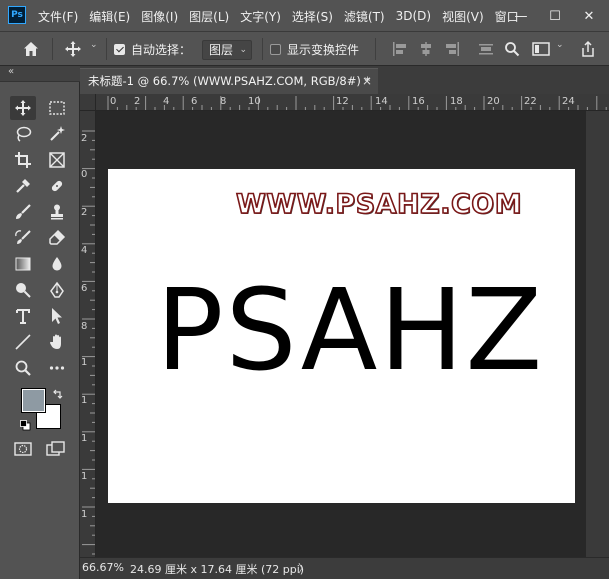 The height and width of the screenshot is (579, 609). What do you see at coordinates (555, 16) in the screenshot?
I see `maximize-button: ☐` at bounding box center [555, 16].